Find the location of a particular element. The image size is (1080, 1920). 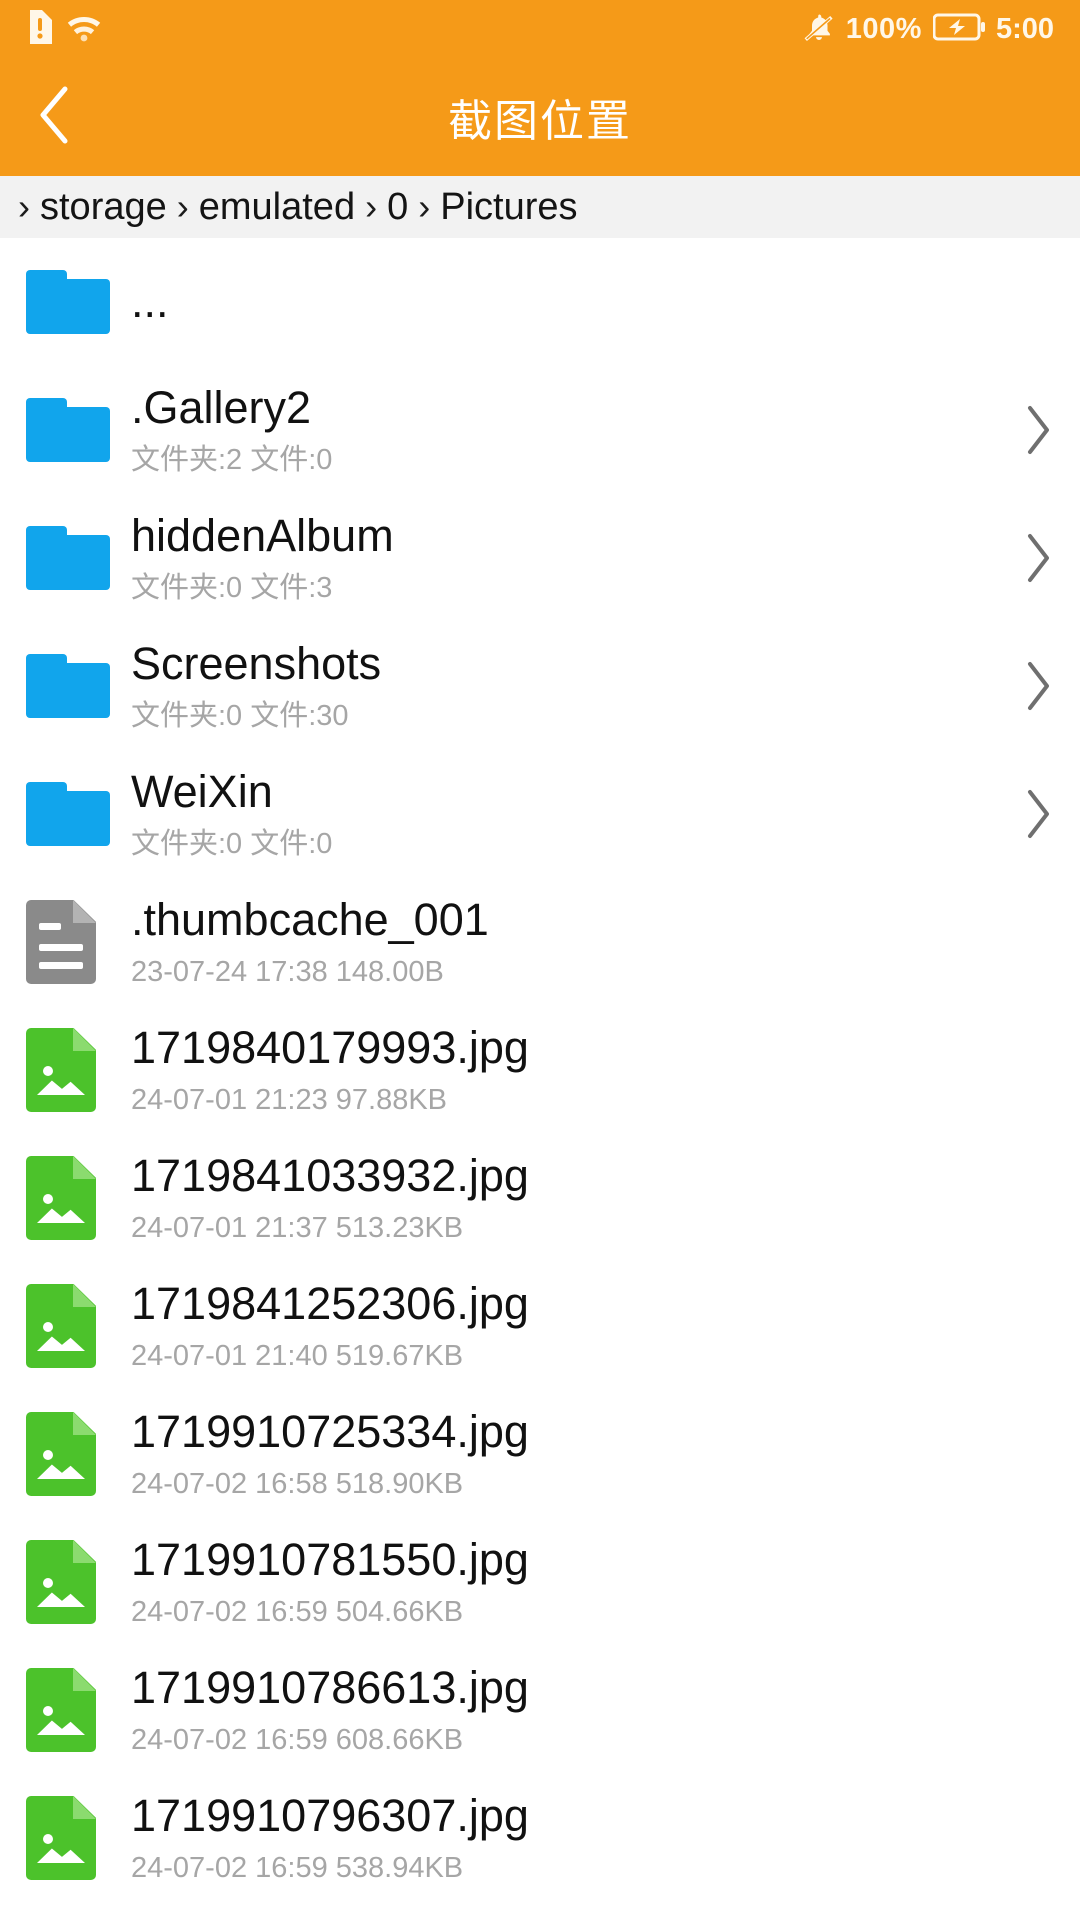

file-meta: 24-07-02 16:58 518.90KB is located at coordinates (297, 1483).